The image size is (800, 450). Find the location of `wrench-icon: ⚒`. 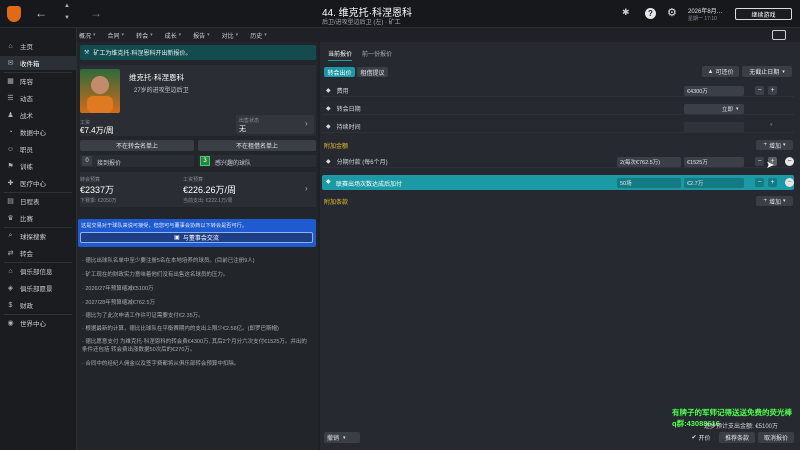

wrench-icon: ⚒ is located at coordinates (87, 53).